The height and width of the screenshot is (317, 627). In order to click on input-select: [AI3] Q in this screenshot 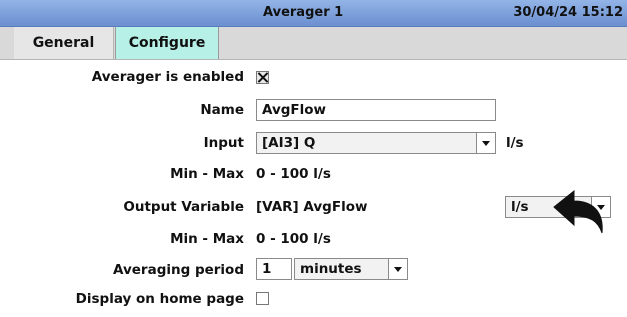, I will do `click(376, 143)`.